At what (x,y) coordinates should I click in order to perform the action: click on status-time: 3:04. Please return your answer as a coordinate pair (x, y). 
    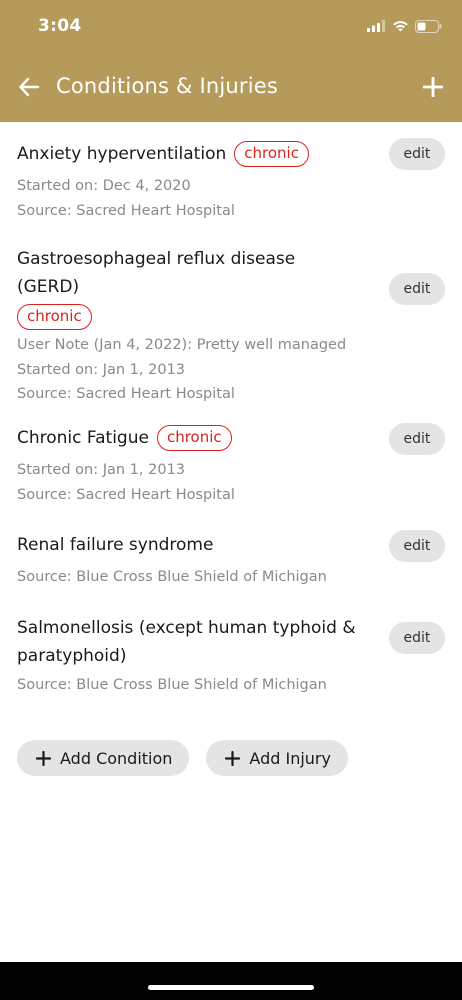
    Looking at the image, I should click on (60, 26).